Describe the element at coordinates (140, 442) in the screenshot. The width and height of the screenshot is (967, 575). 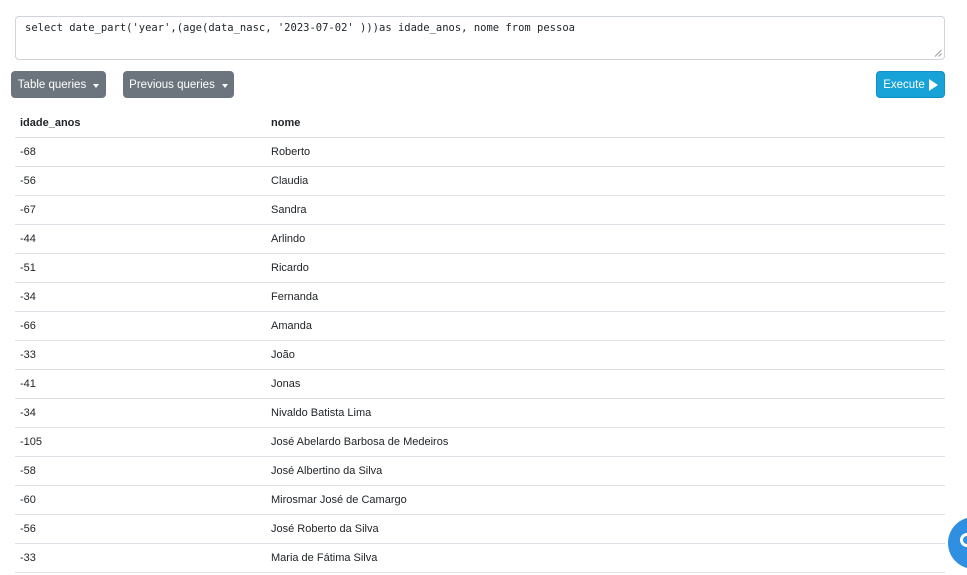
I see `cell-idade-anos: -105` at that location.